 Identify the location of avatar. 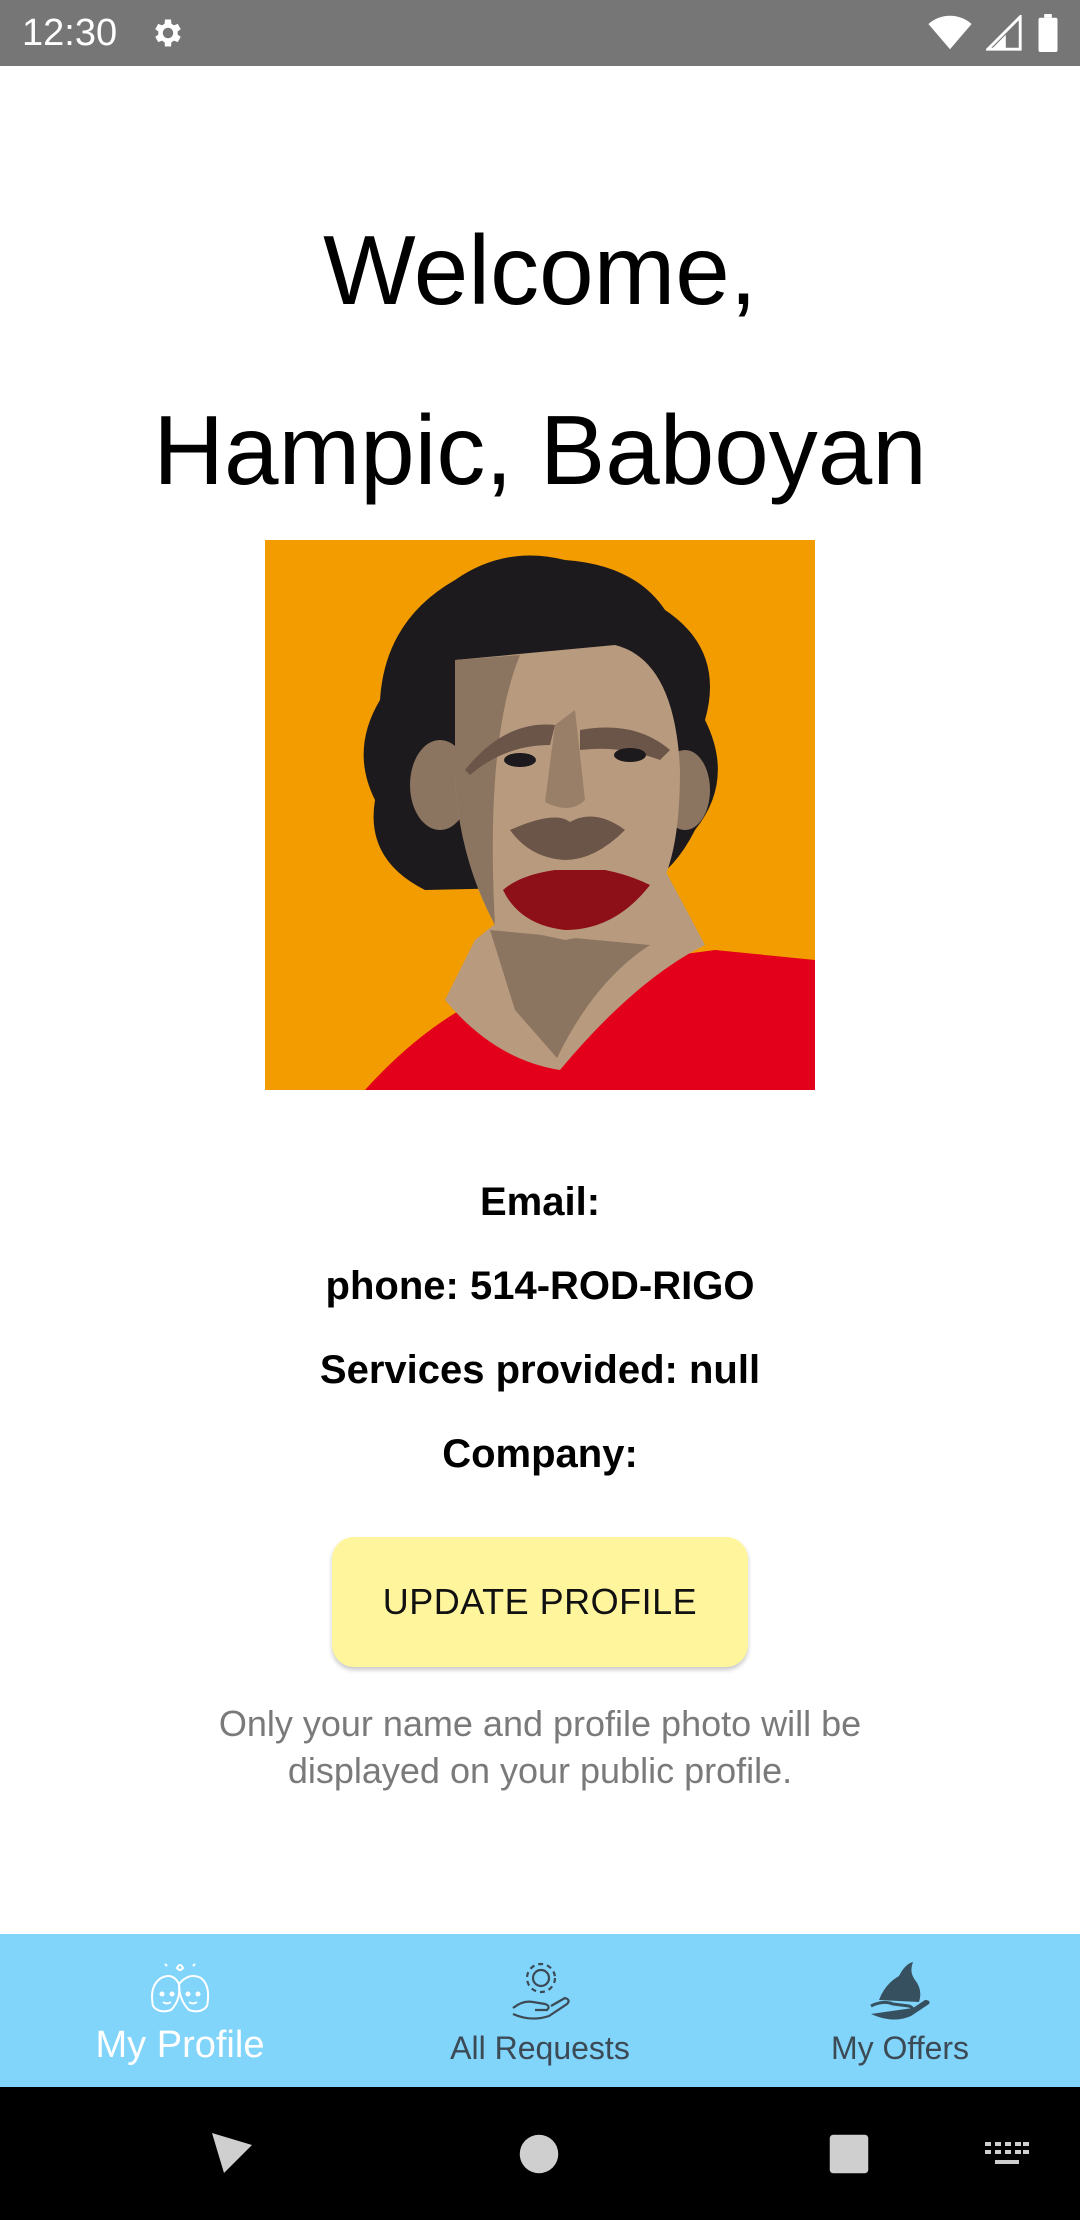
(540, 815).